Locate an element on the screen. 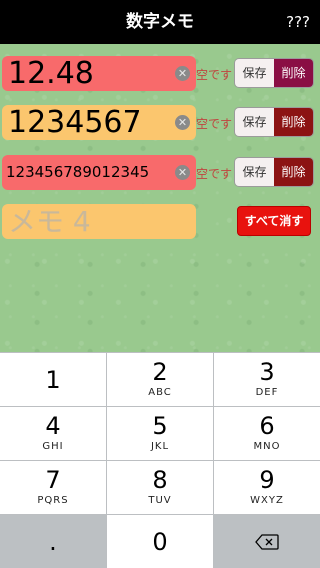 Image resolution: width=320 pixels, height=568 pixels. key-digit: 0 is located at coordinates (160, 541).